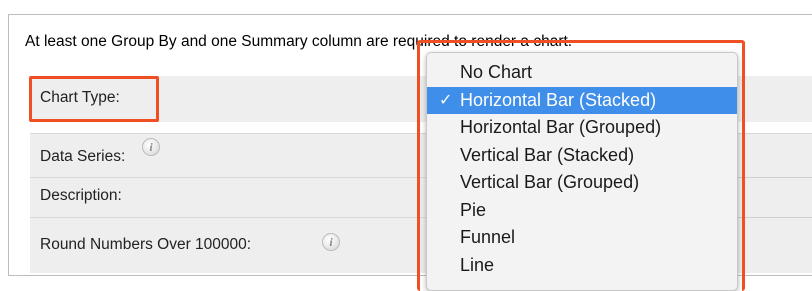  I want to click on data-series-label: Data Series:, so click(83, 156).